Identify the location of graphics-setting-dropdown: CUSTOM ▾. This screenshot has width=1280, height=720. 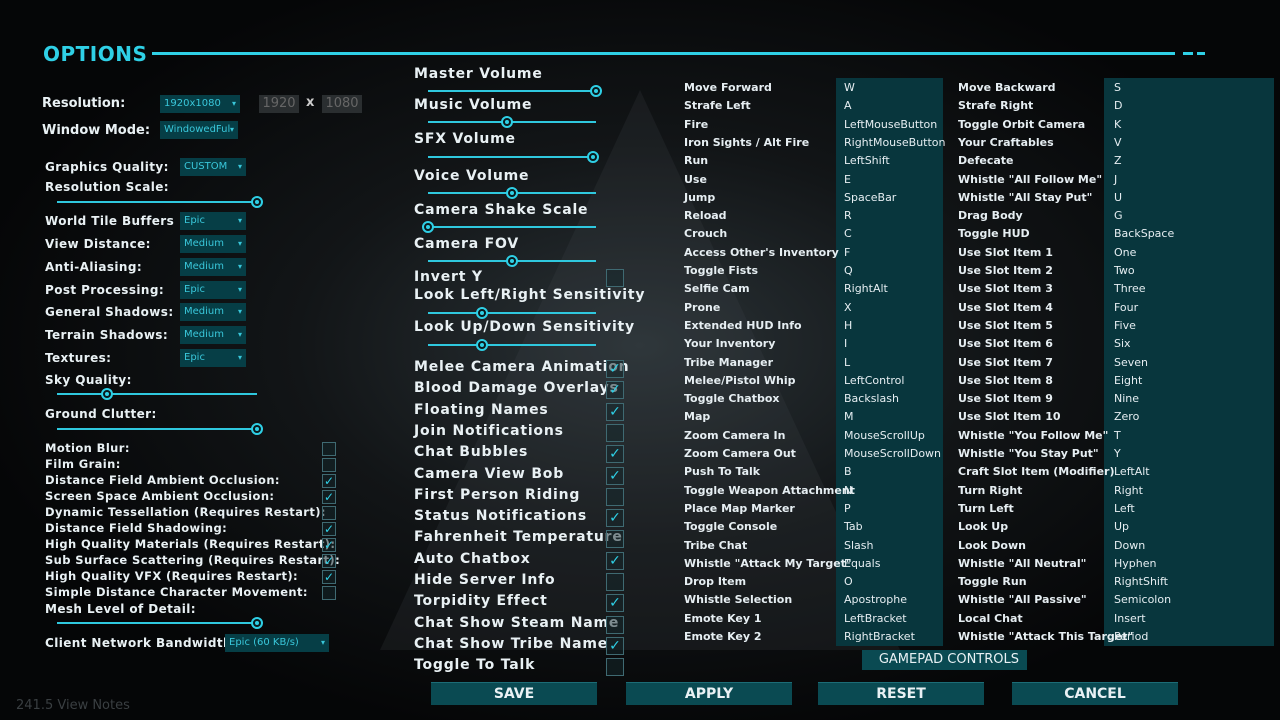
(213, 167).